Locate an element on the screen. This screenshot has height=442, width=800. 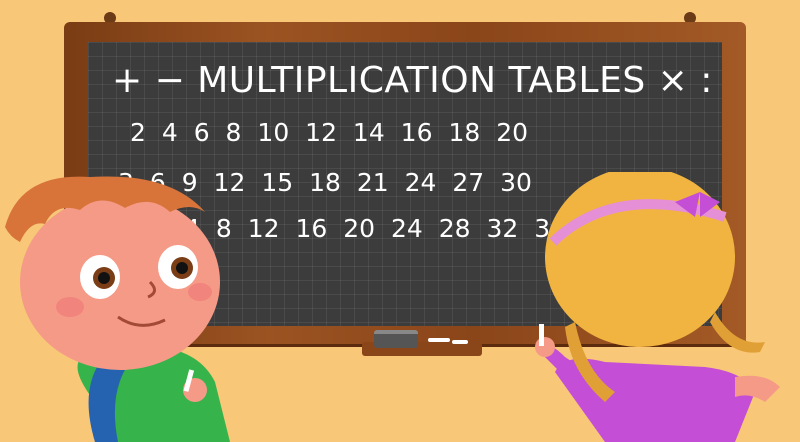
girl-hand is located at coordinates (545, 347).